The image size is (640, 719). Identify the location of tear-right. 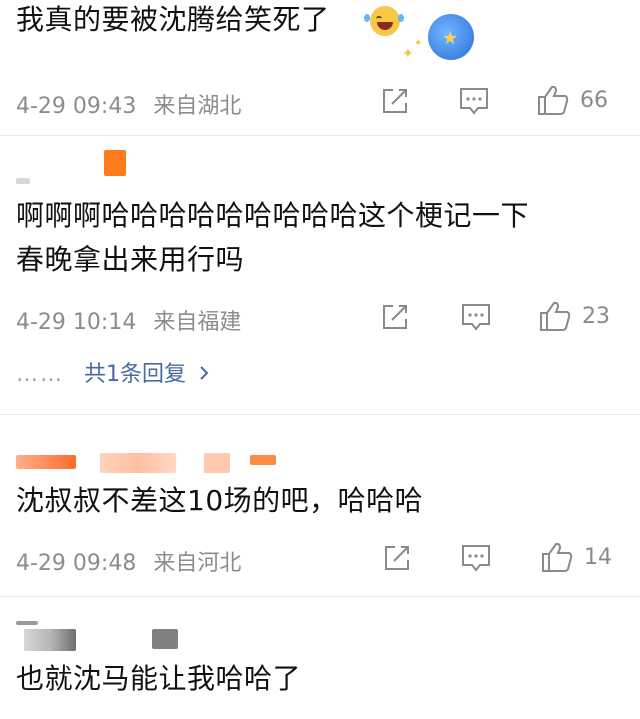
(401, 18).